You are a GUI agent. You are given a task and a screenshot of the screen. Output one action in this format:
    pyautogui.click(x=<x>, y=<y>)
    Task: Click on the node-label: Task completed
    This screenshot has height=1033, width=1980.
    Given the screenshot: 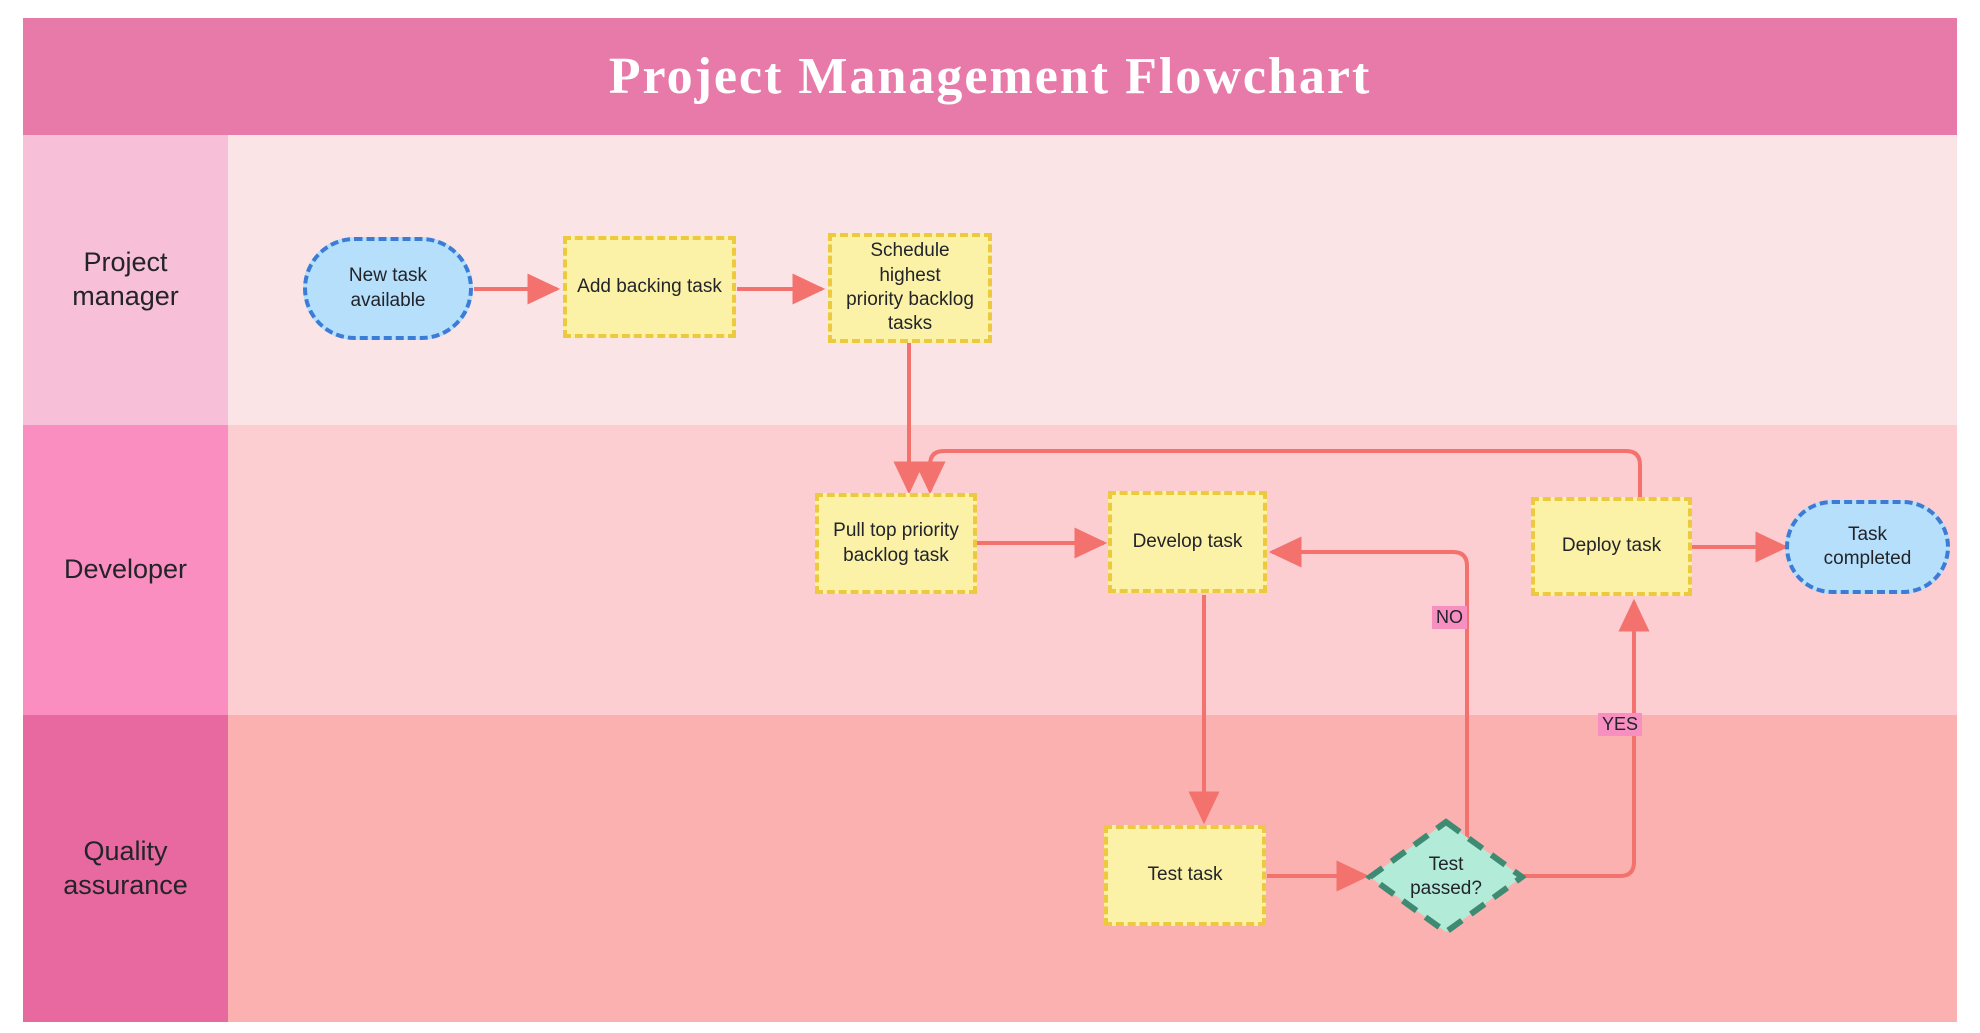 What is the action you would take?
    pyautogui.click(x=1867, y=546)
    